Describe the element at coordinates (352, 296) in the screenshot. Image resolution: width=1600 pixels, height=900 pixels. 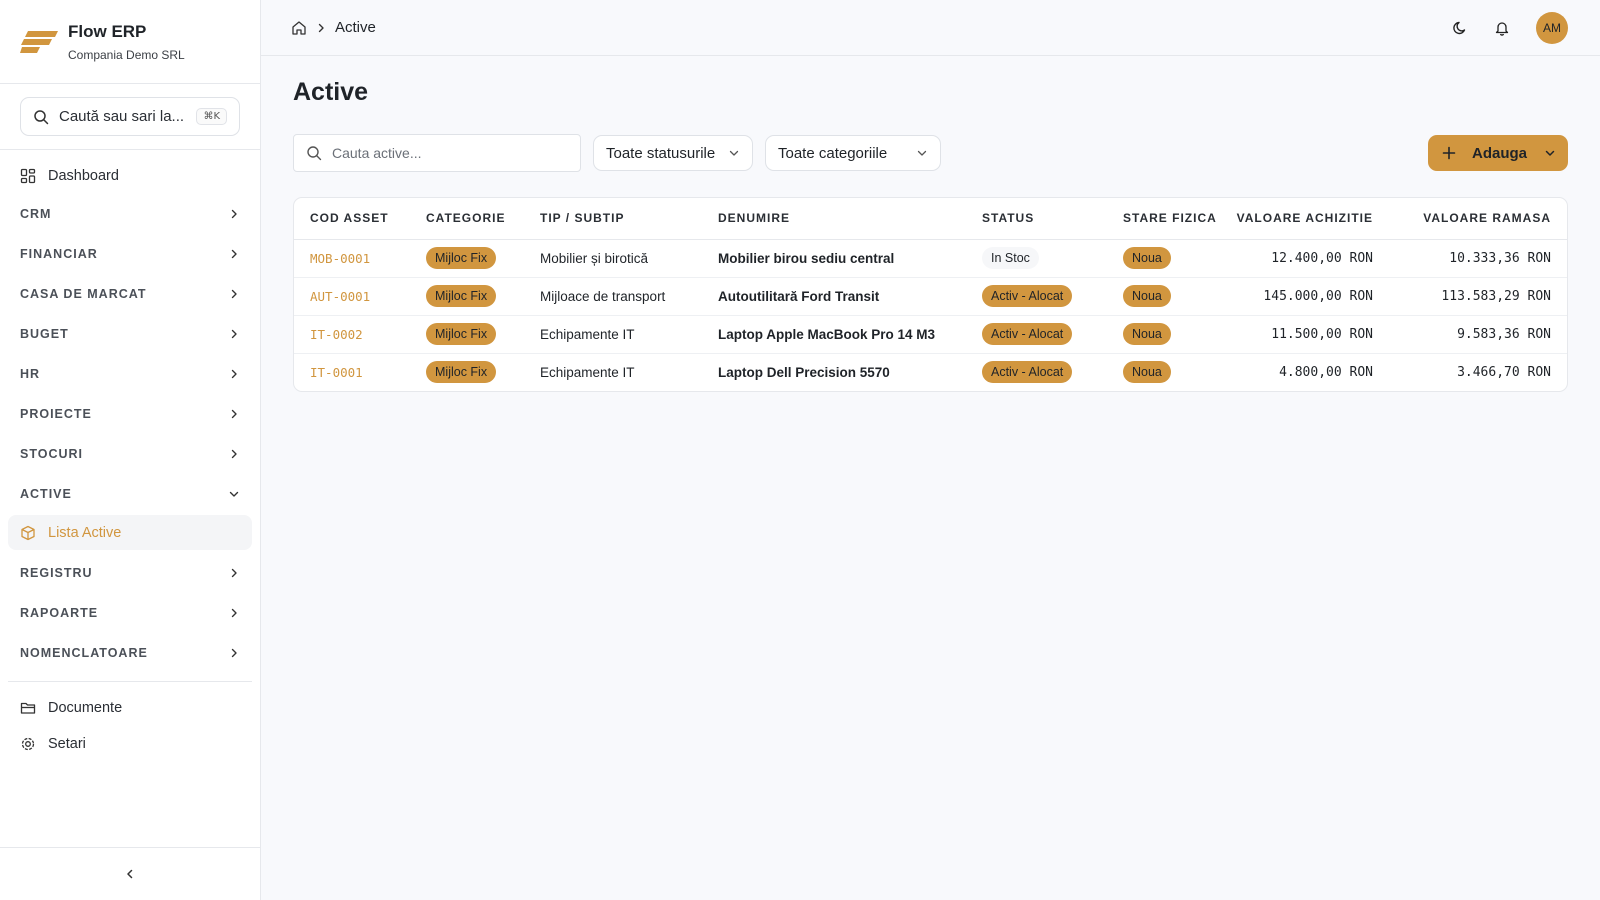
I see `asset-code-link: AUT-0001` at that location.